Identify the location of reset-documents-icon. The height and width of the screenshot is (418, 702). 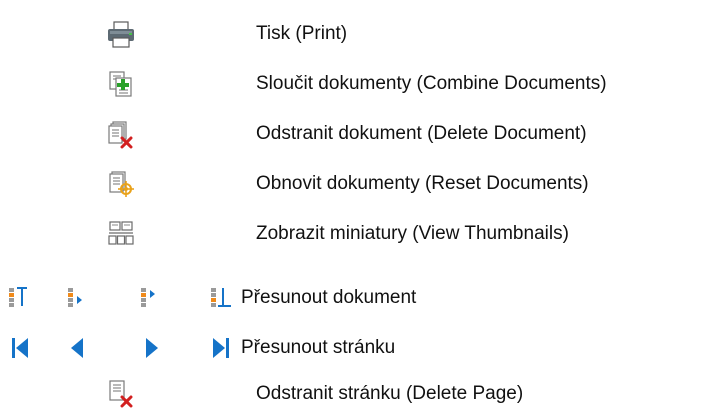
(121, 184).